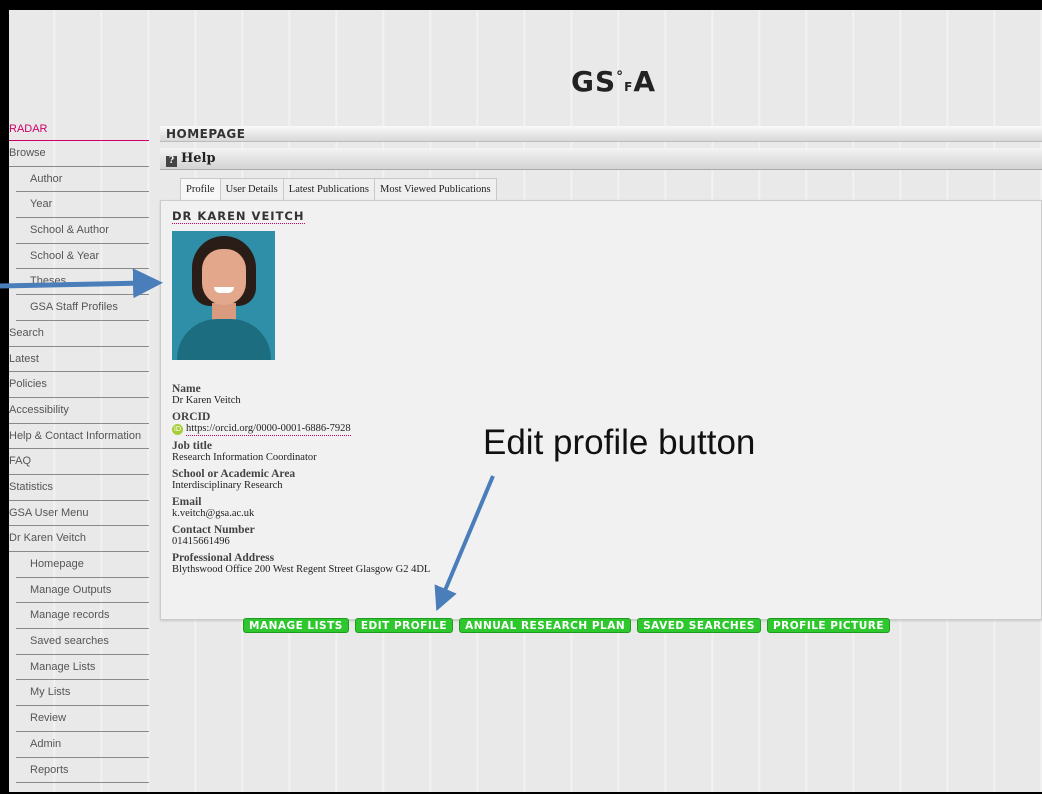 Image resolution: width=1042 pixels, height=794 pixels. What do you see at coordinates (82, 693) in the screenshot?
I see `sidebar-item-my-lists: My Lists` at bounding box center [82, 693].